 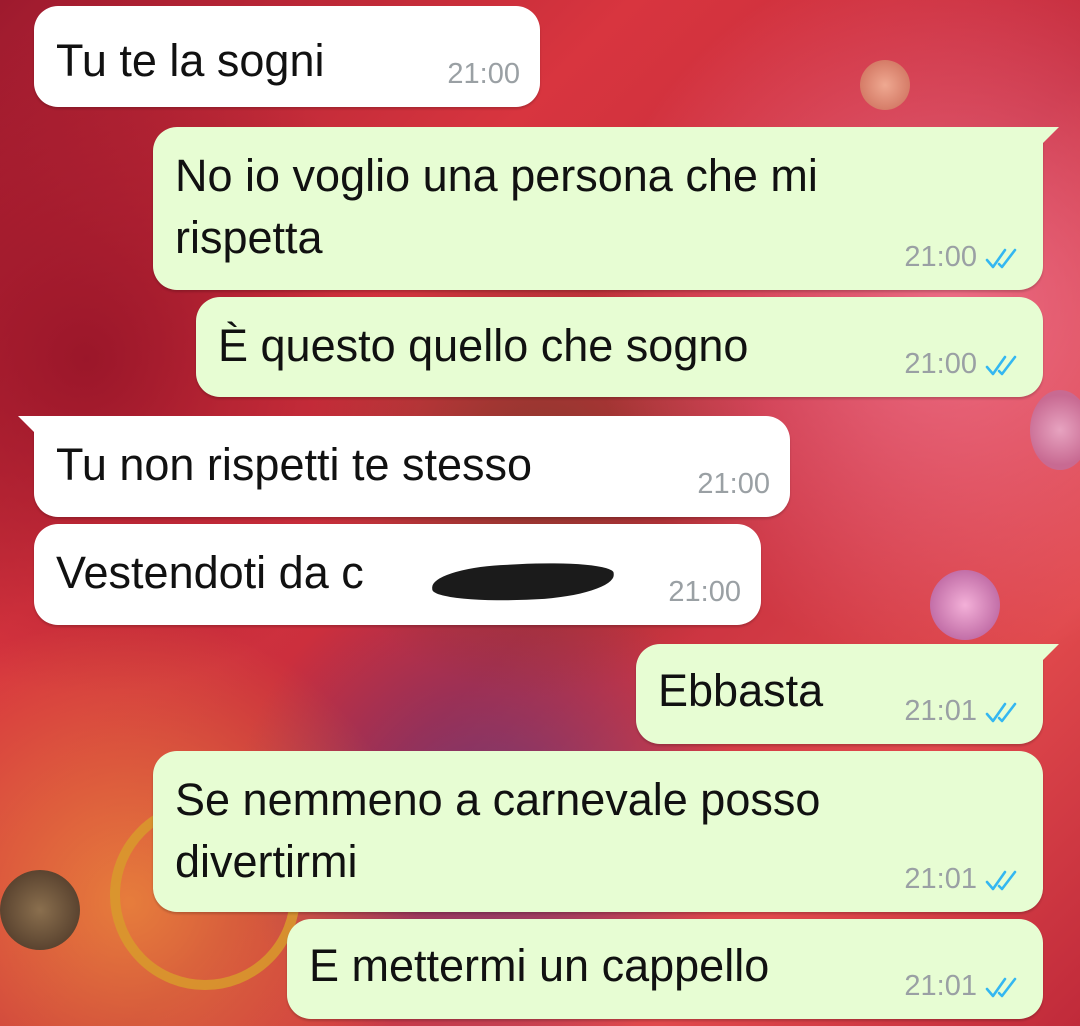 I want to click on message-text: No io voglio una persona che mi rispetta, so click(x=496, y=206).